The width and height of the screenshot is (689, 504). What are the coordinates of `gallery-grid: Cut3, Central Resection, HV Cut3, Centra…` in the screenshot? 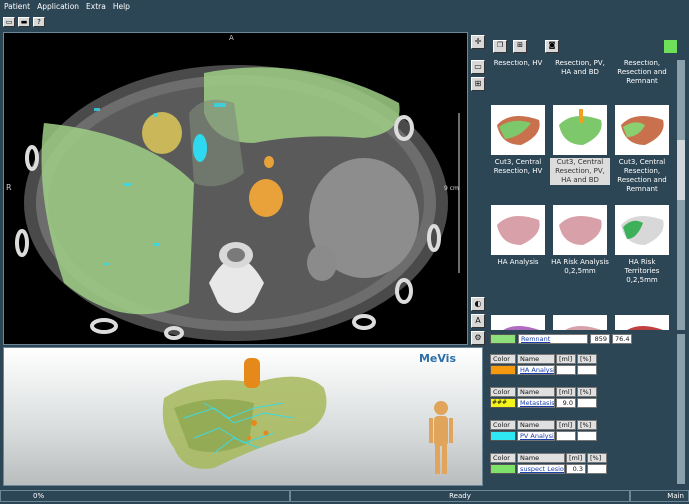 It's located at (582, 195).